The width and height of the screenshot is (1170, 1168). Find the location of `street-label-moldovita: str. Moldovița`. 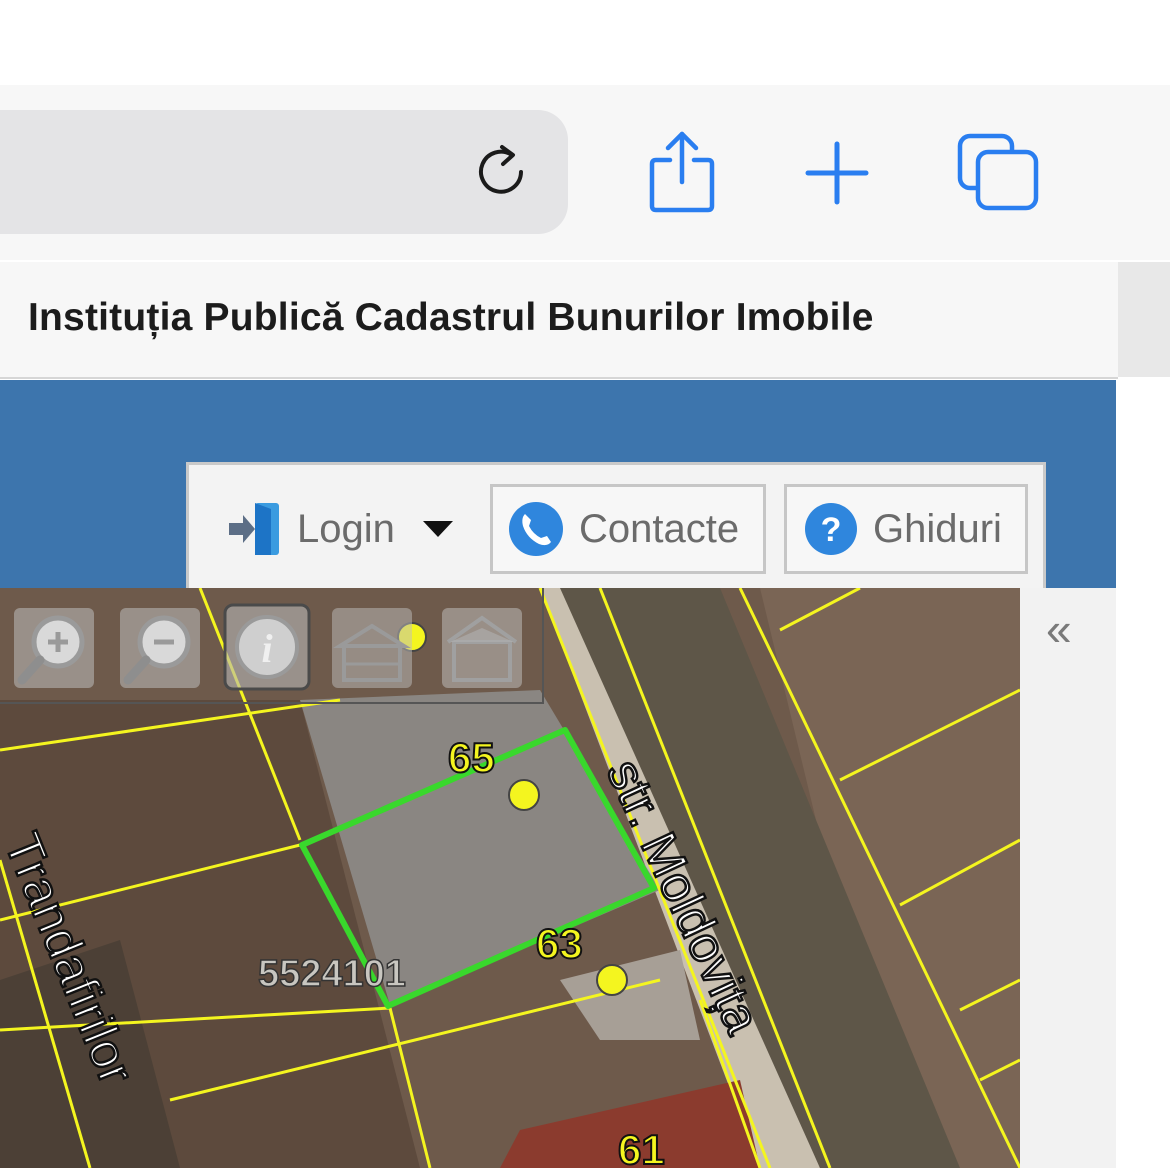

street-label-moldovita: str. Moldovița is located at coordinates (683, 896).